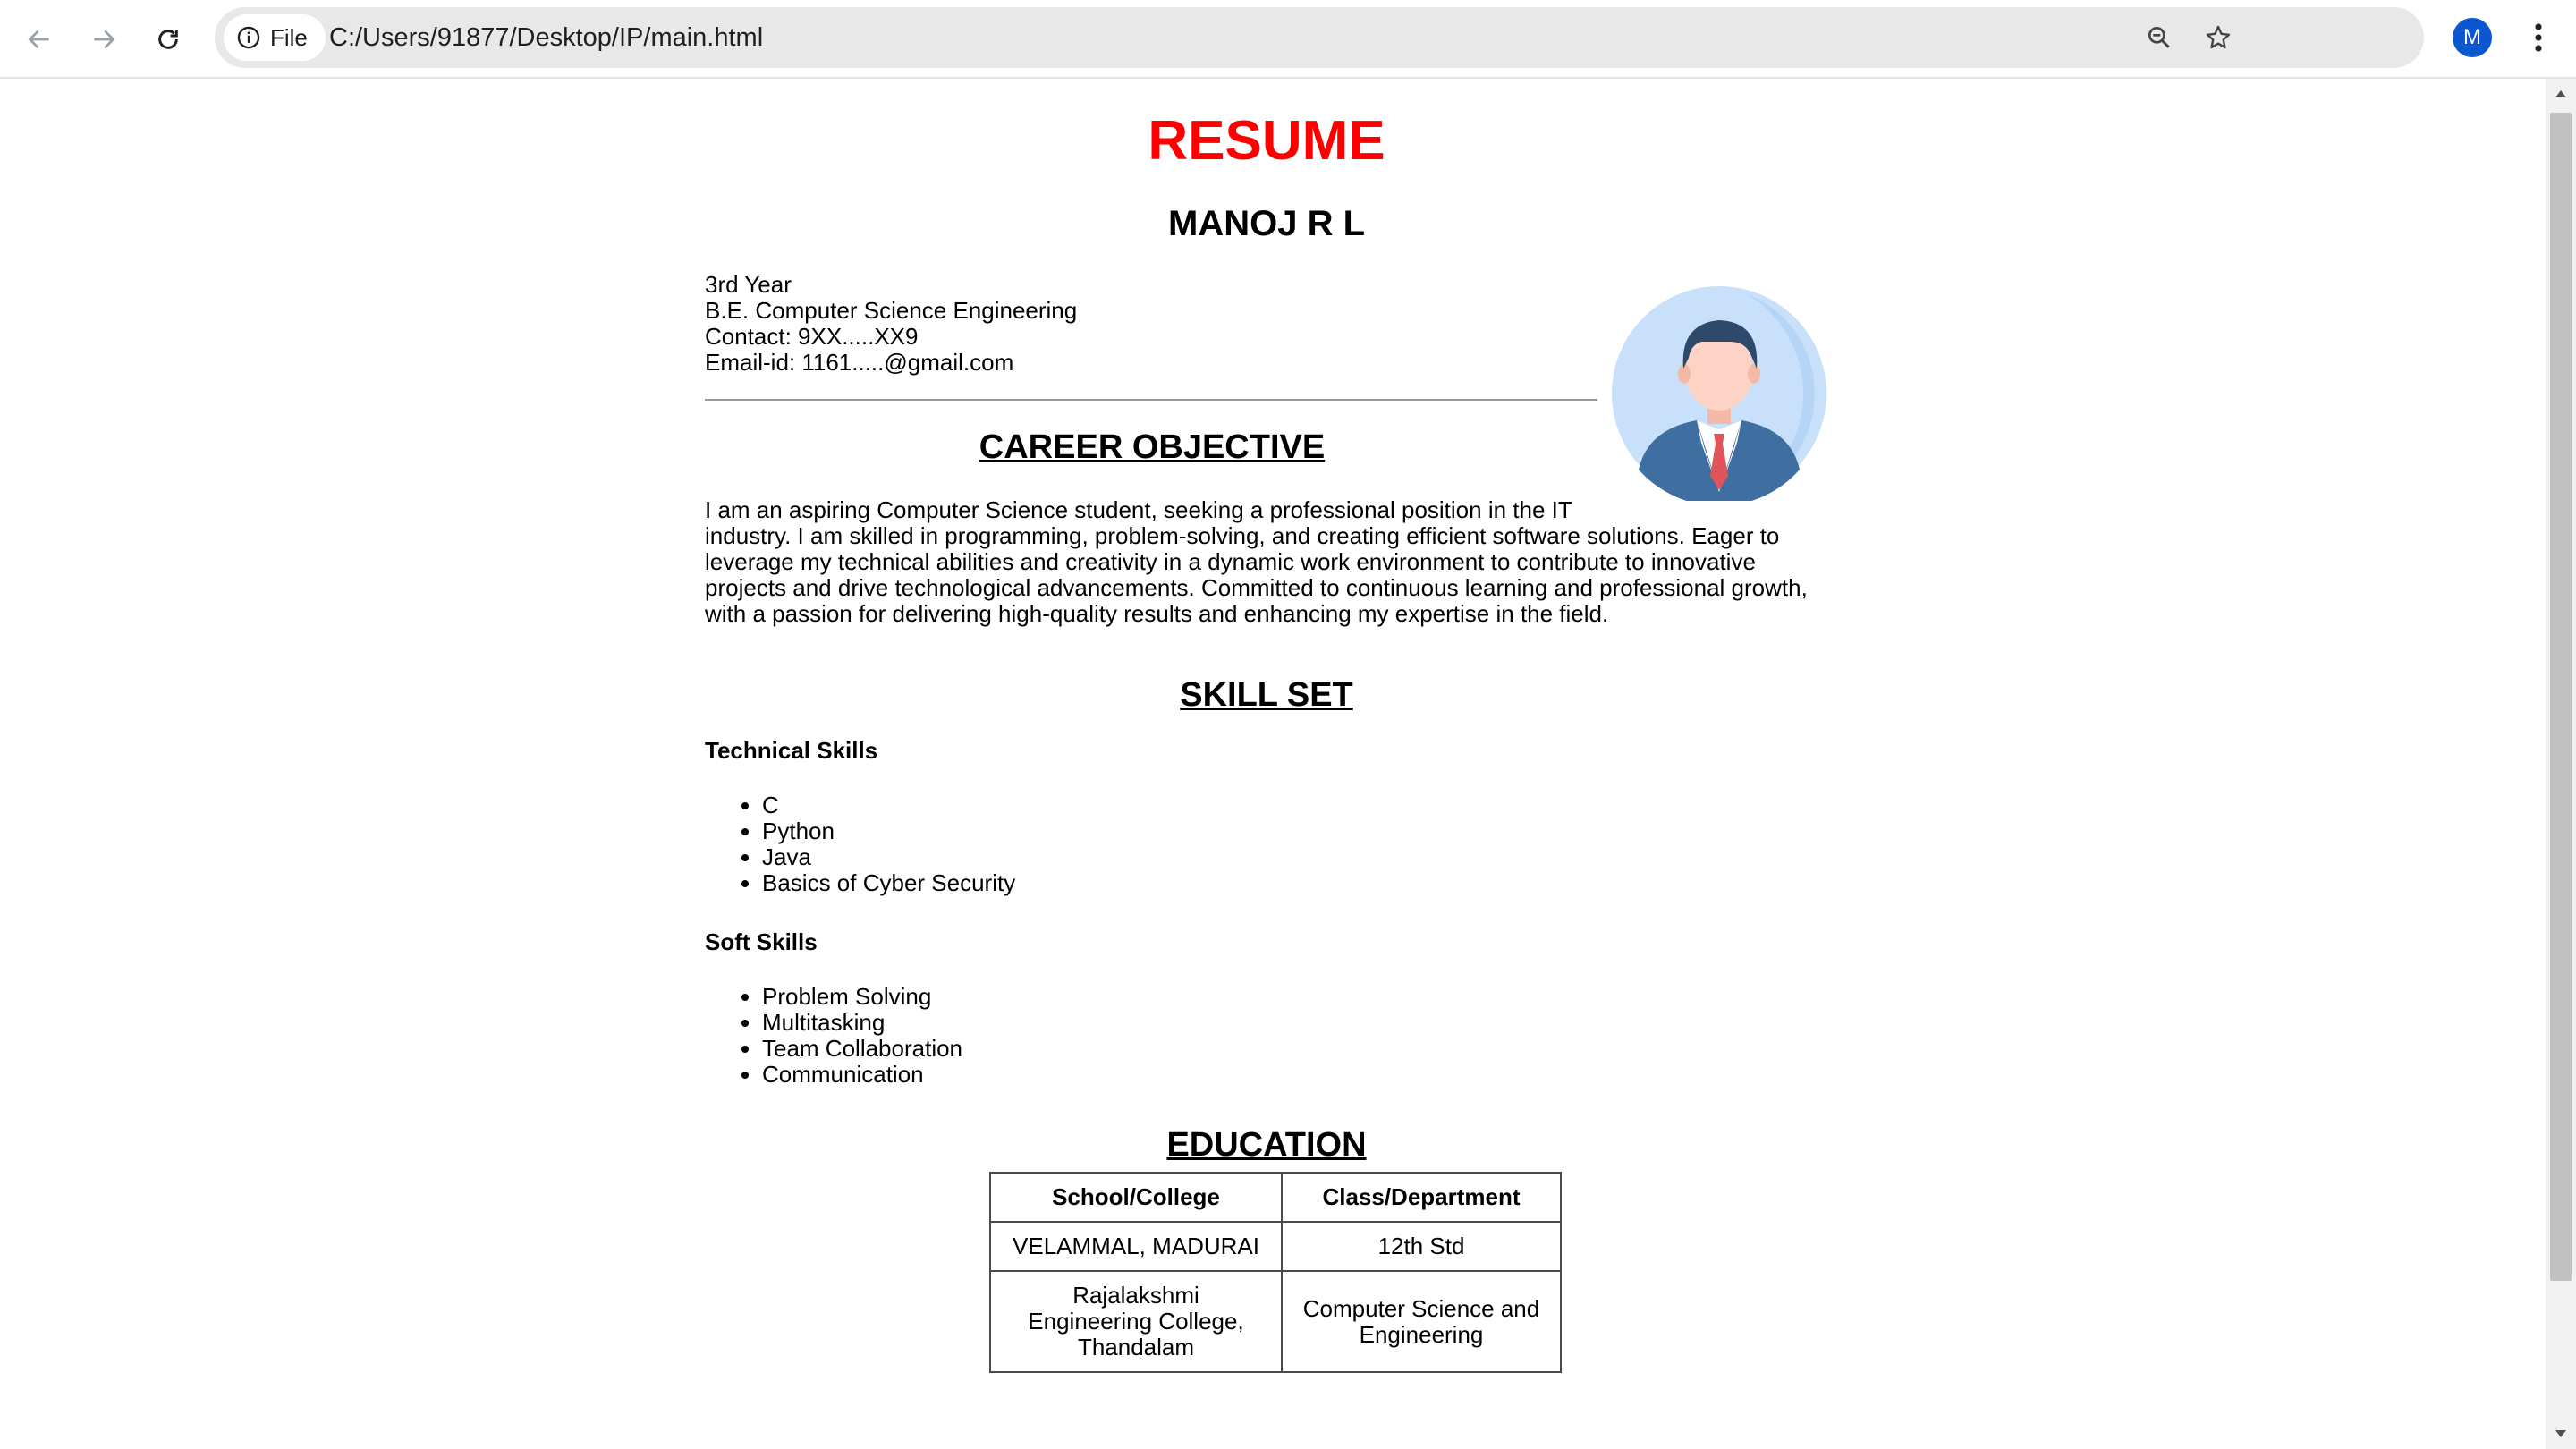 This screenshot has height=1449, width=2576. Describe the element at coordinates (862, 997) in the screenshot. I see `list-item: Problem Solving` at that location.